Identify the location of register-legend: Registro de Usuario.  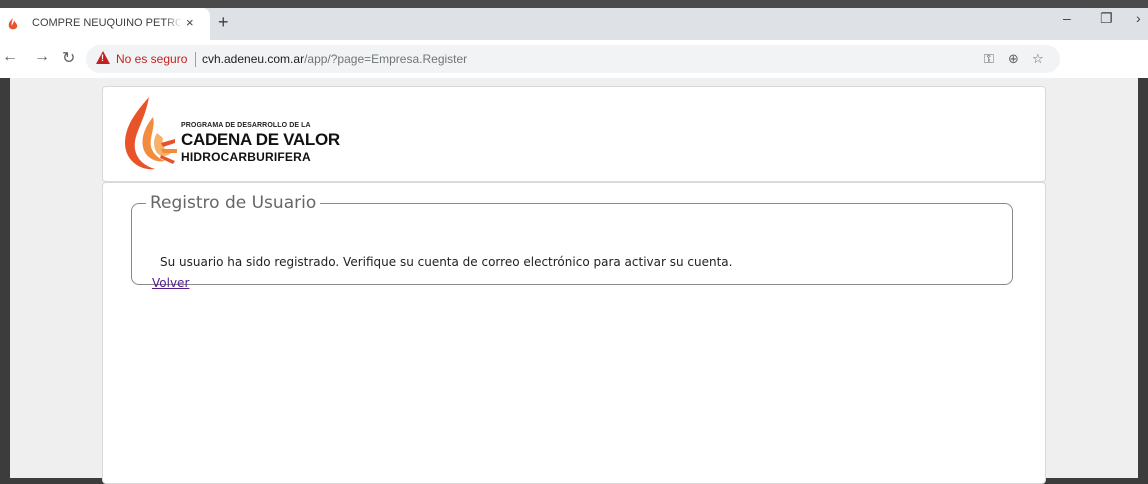
(233, 203).